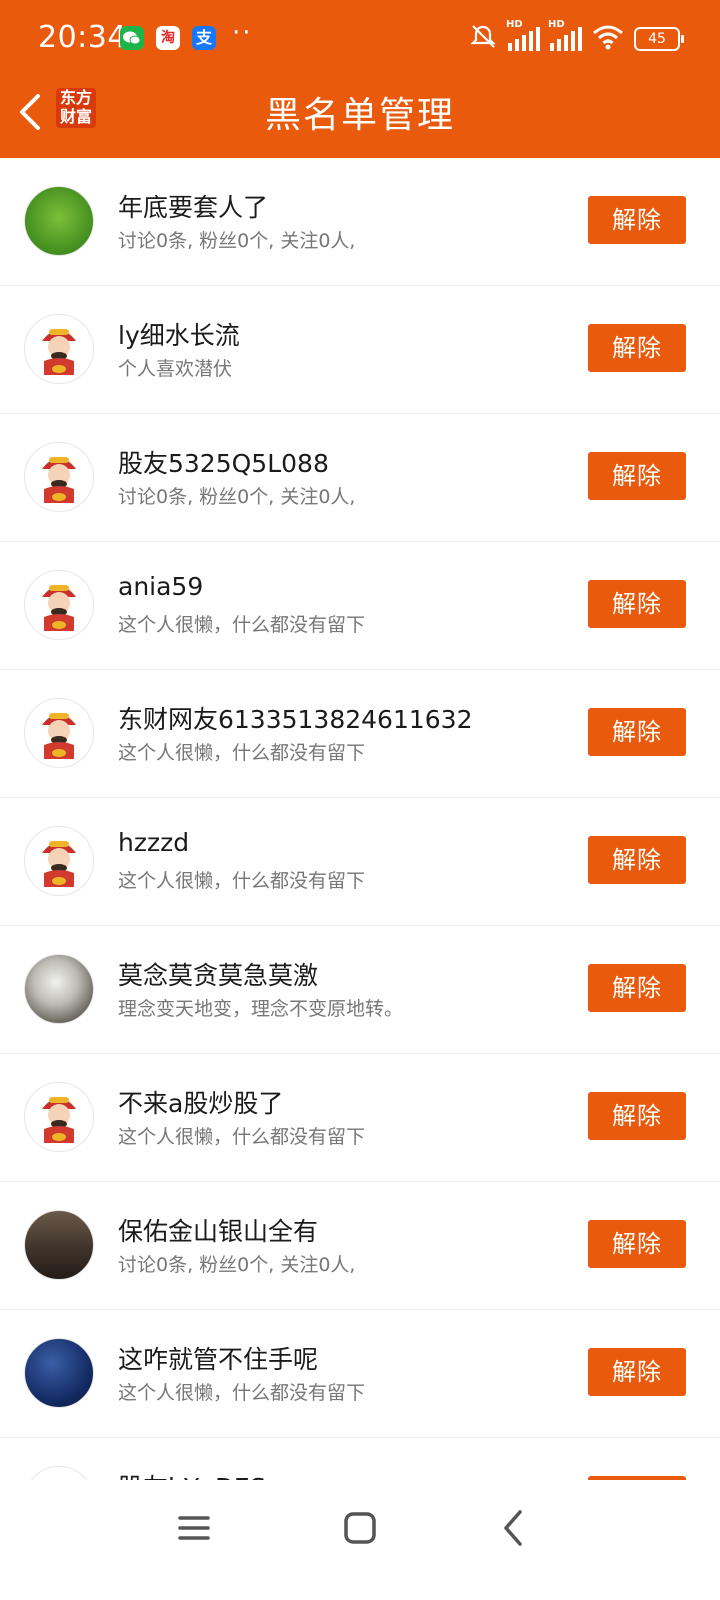  I want to click on user-name: ly细水长流, so click(179, 335).